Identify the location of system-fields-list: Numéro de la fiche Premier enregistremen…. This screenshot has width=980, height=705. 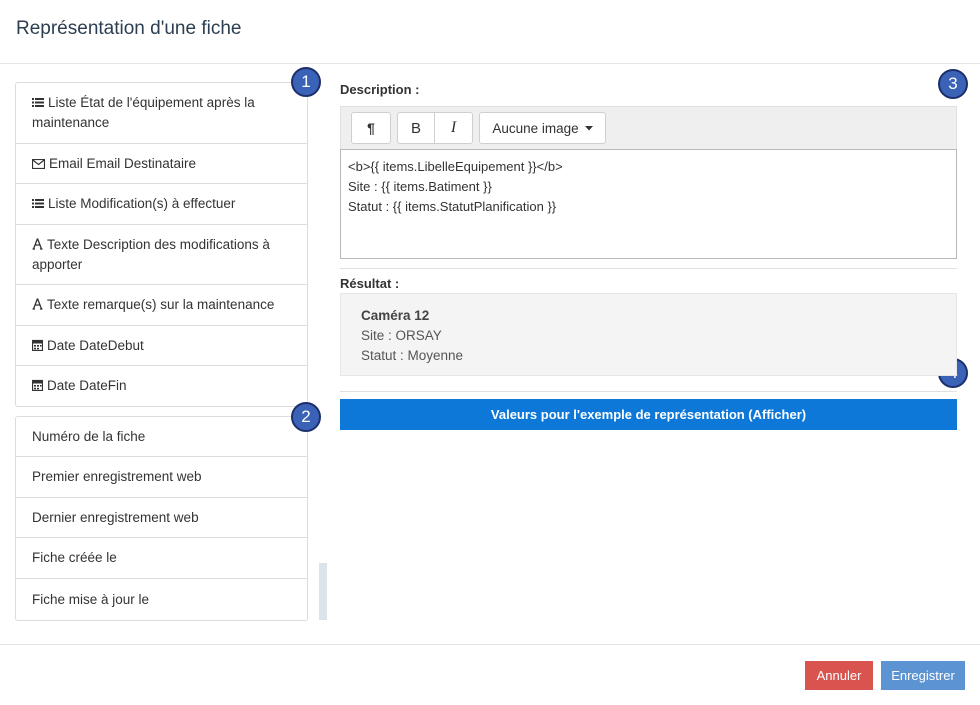
(161, 518).